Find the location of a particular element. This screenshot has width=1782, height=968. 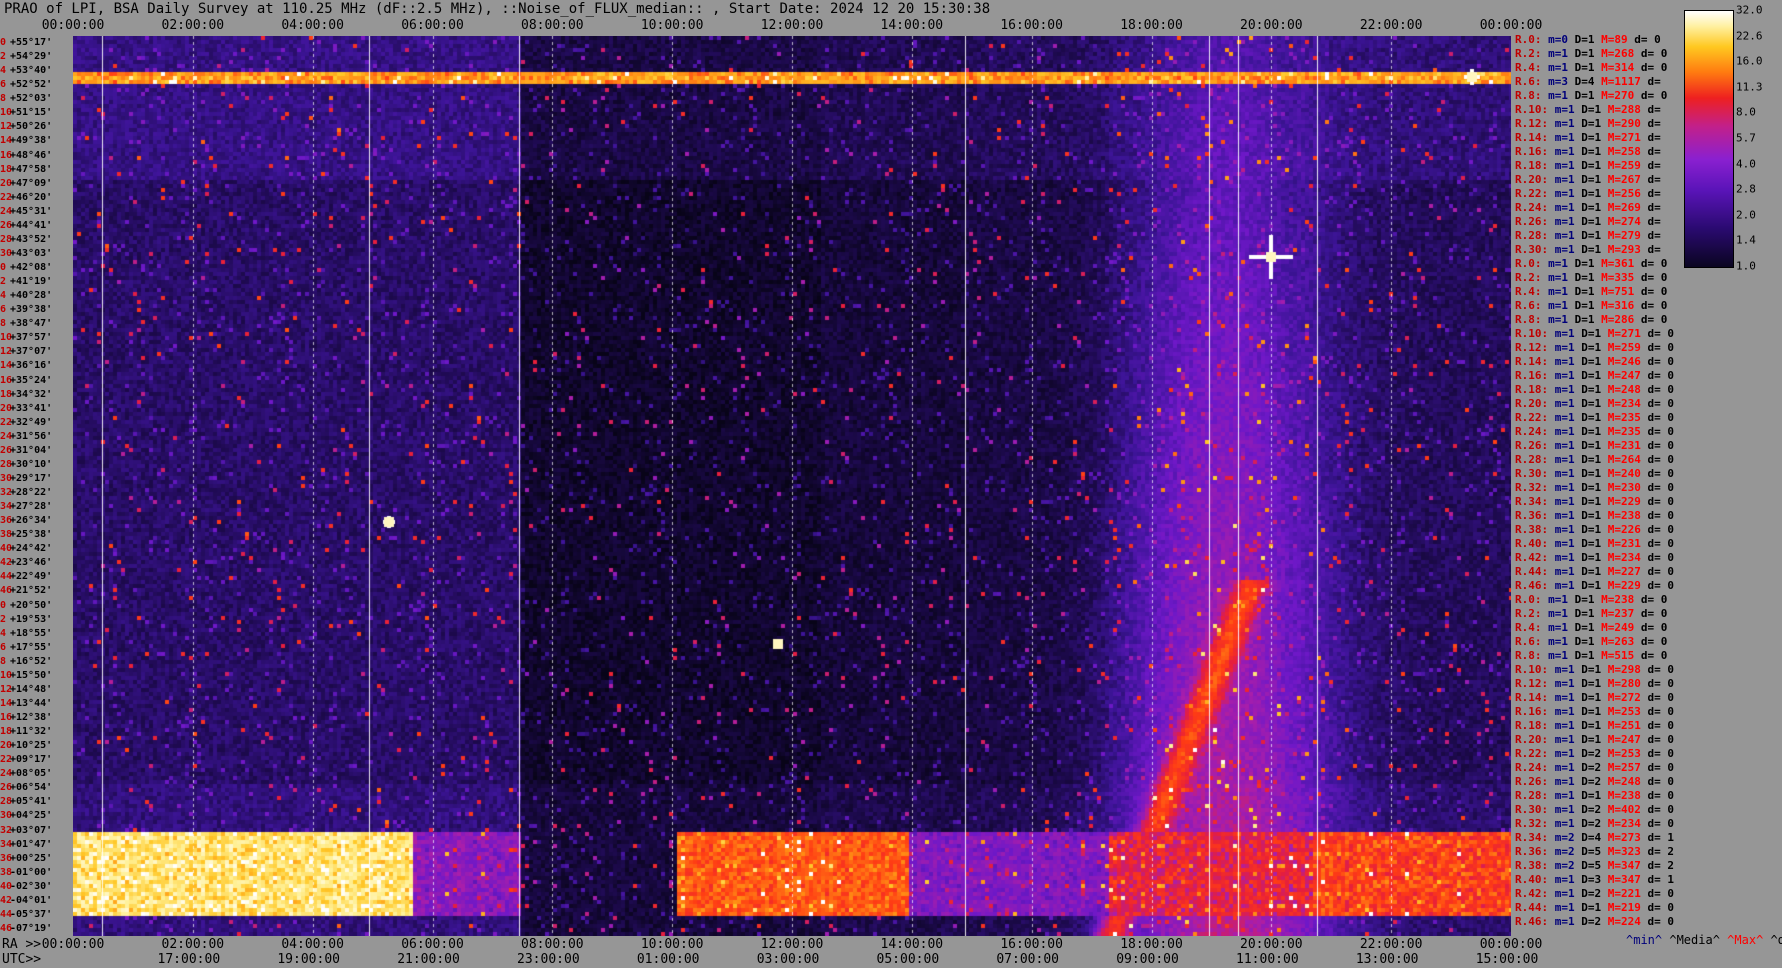

dec-row-index: 42 is located at coordinates (6, 563).